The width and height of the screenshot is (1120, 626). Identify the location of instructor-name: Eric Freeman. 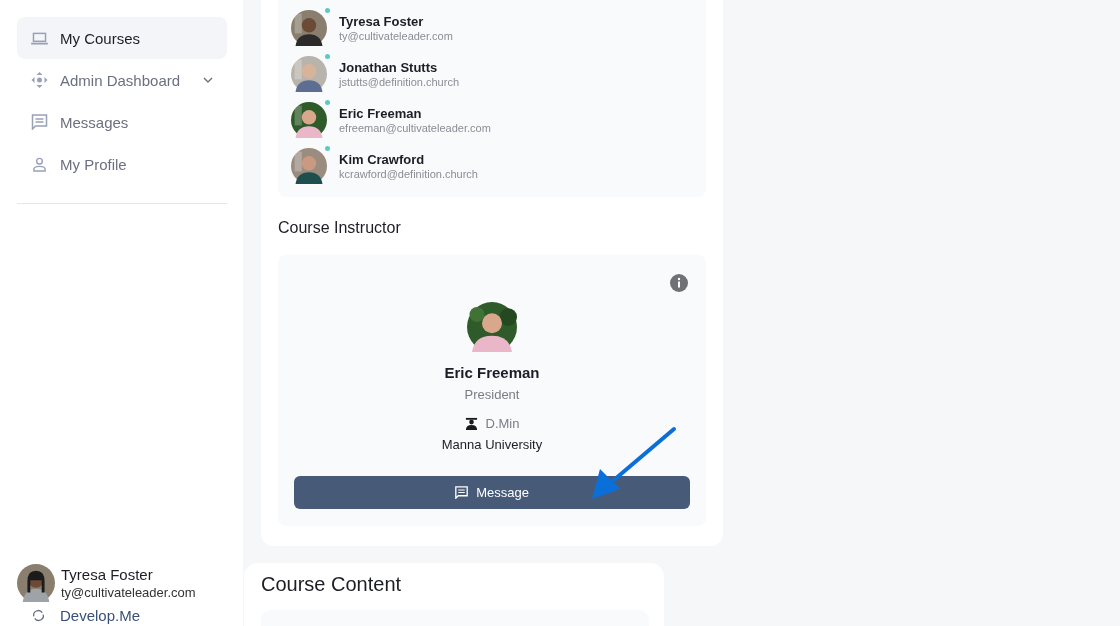
(492, 372).